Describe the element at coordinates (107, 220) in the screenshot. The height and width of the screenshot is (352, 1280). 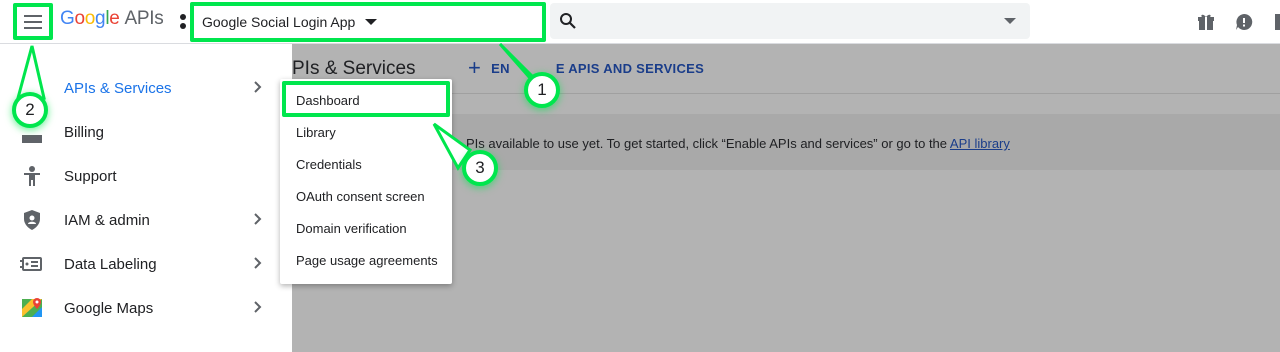
I see `nav-item-label: IAM & admin` at that location.